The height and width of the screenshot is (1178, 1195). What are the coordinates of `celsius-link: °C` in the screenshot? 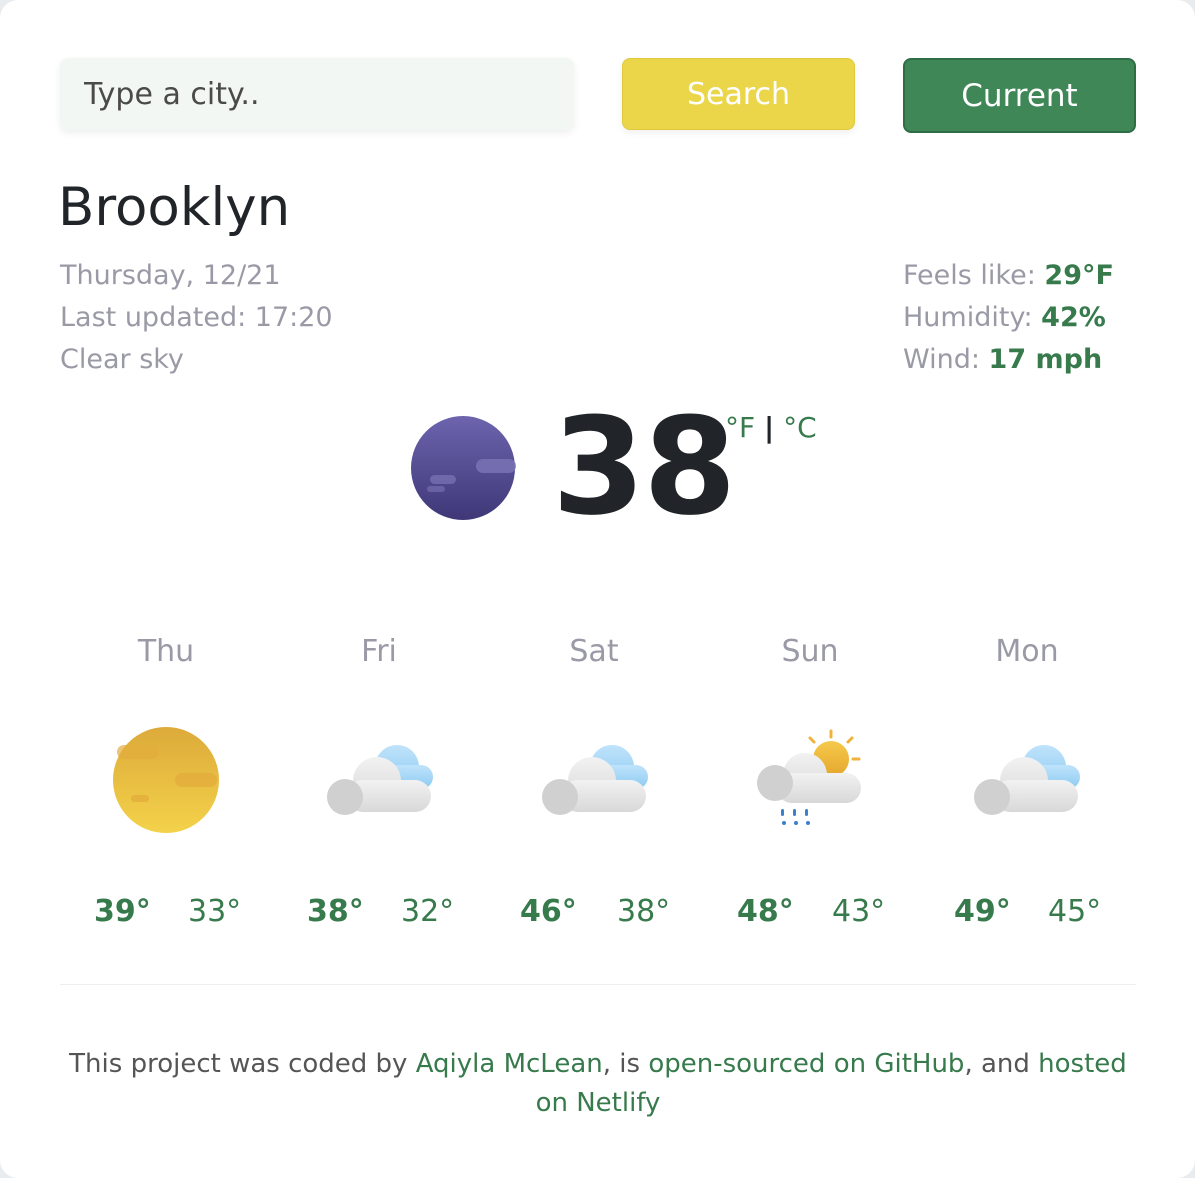 It's located at (800, 427).